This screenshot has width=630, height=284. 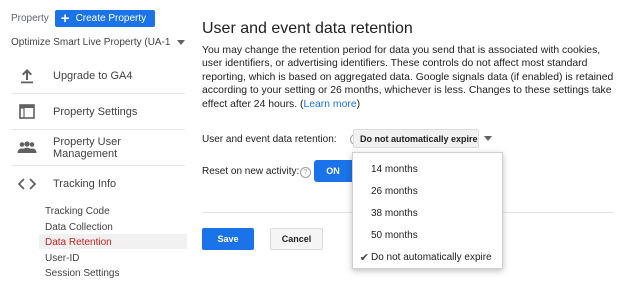 I want to click on save-button: Save, so click(x=228, y=239).